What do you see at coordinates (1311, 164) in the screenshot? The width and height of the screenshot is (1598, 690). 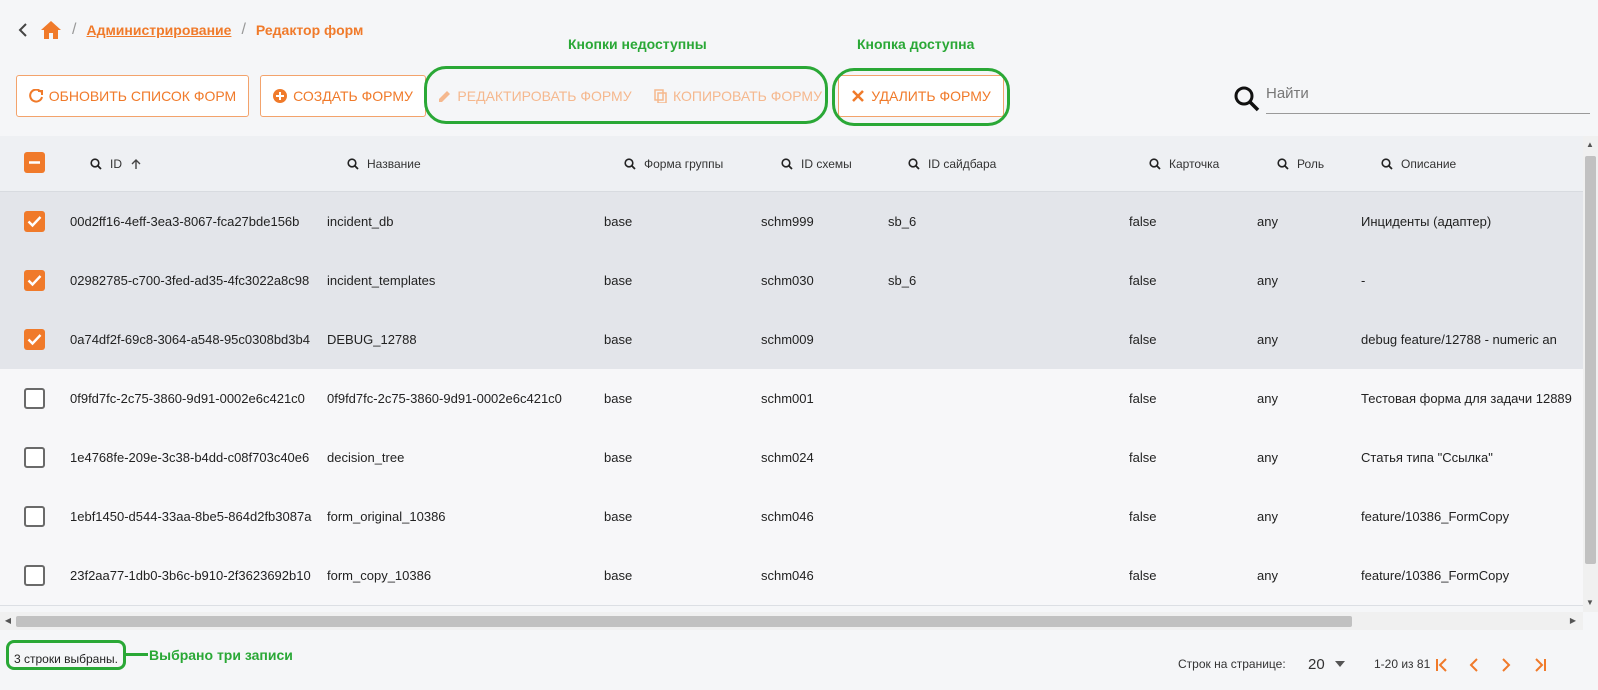 I see `column-title-role: Роль` at bounding box center [1311, 164].